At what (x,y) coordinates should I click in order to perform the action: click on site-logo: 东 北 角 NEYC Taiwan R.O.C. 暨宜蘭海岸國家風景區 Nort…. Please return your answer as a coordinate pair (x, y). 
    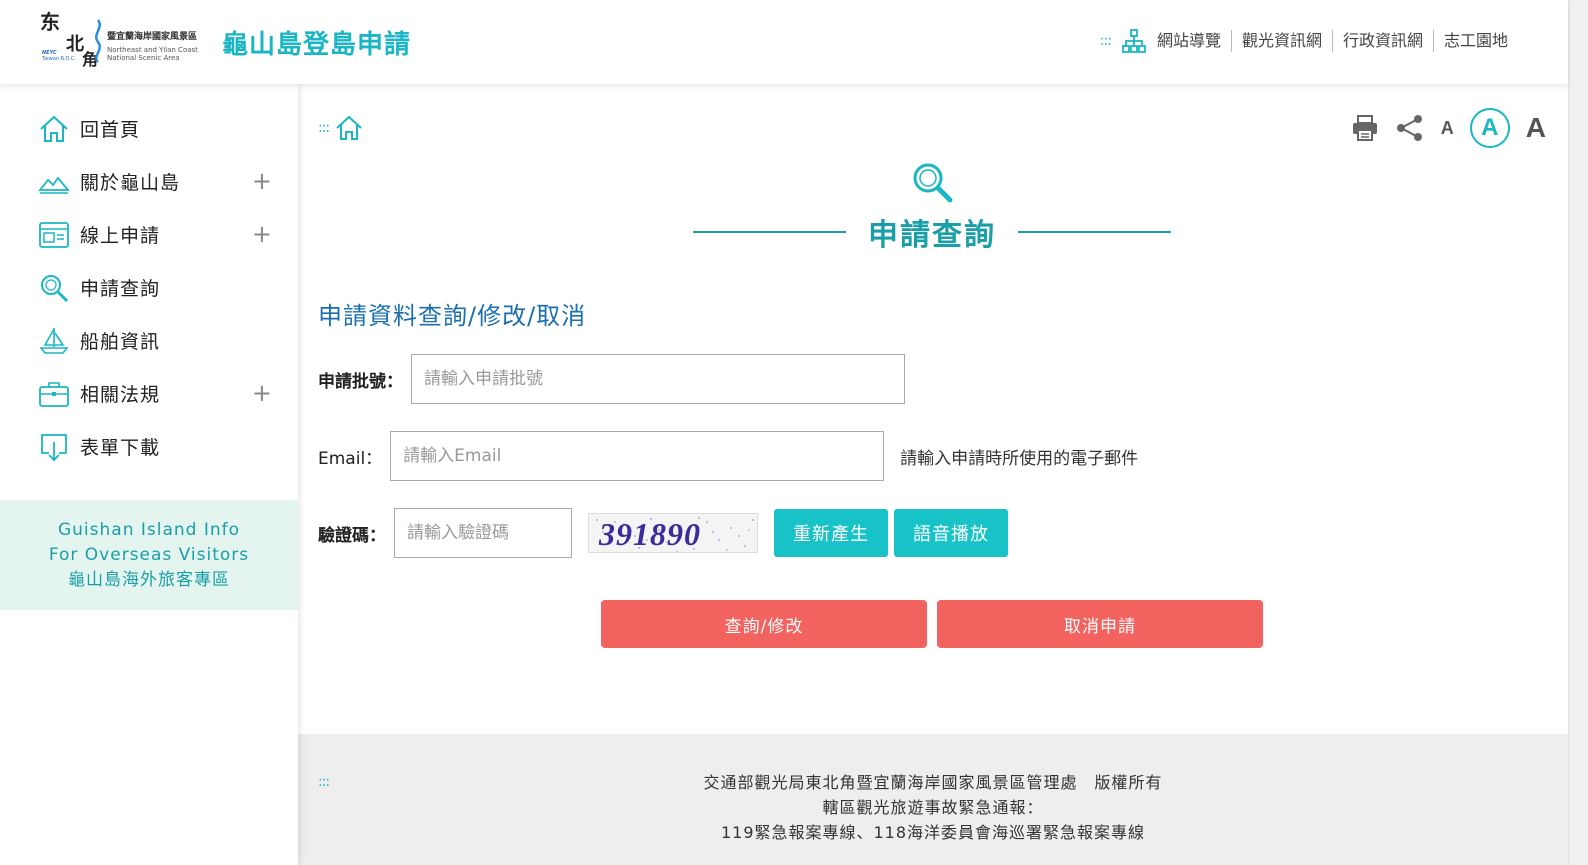
    Looking at the image, I should click on (127, 41).